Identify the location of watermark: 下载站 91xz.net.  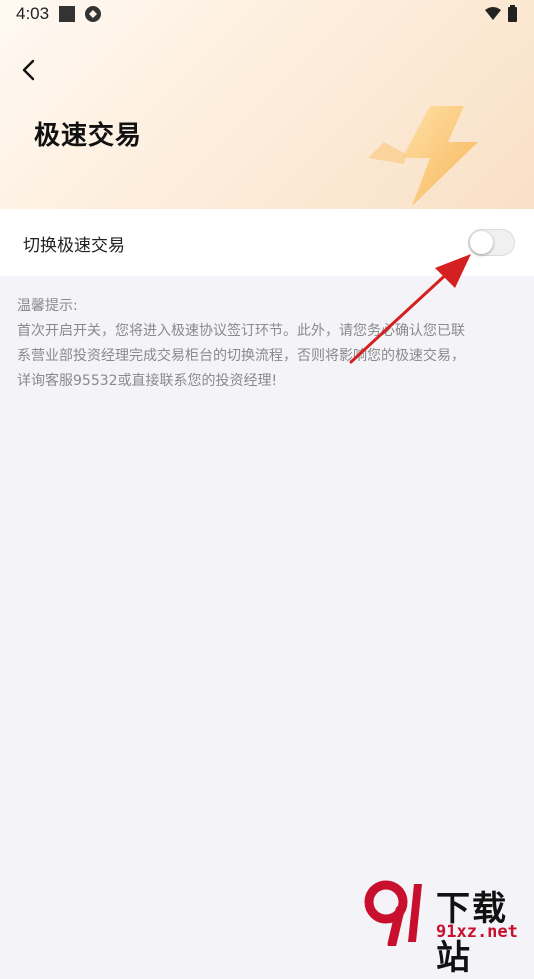
(447, 929).